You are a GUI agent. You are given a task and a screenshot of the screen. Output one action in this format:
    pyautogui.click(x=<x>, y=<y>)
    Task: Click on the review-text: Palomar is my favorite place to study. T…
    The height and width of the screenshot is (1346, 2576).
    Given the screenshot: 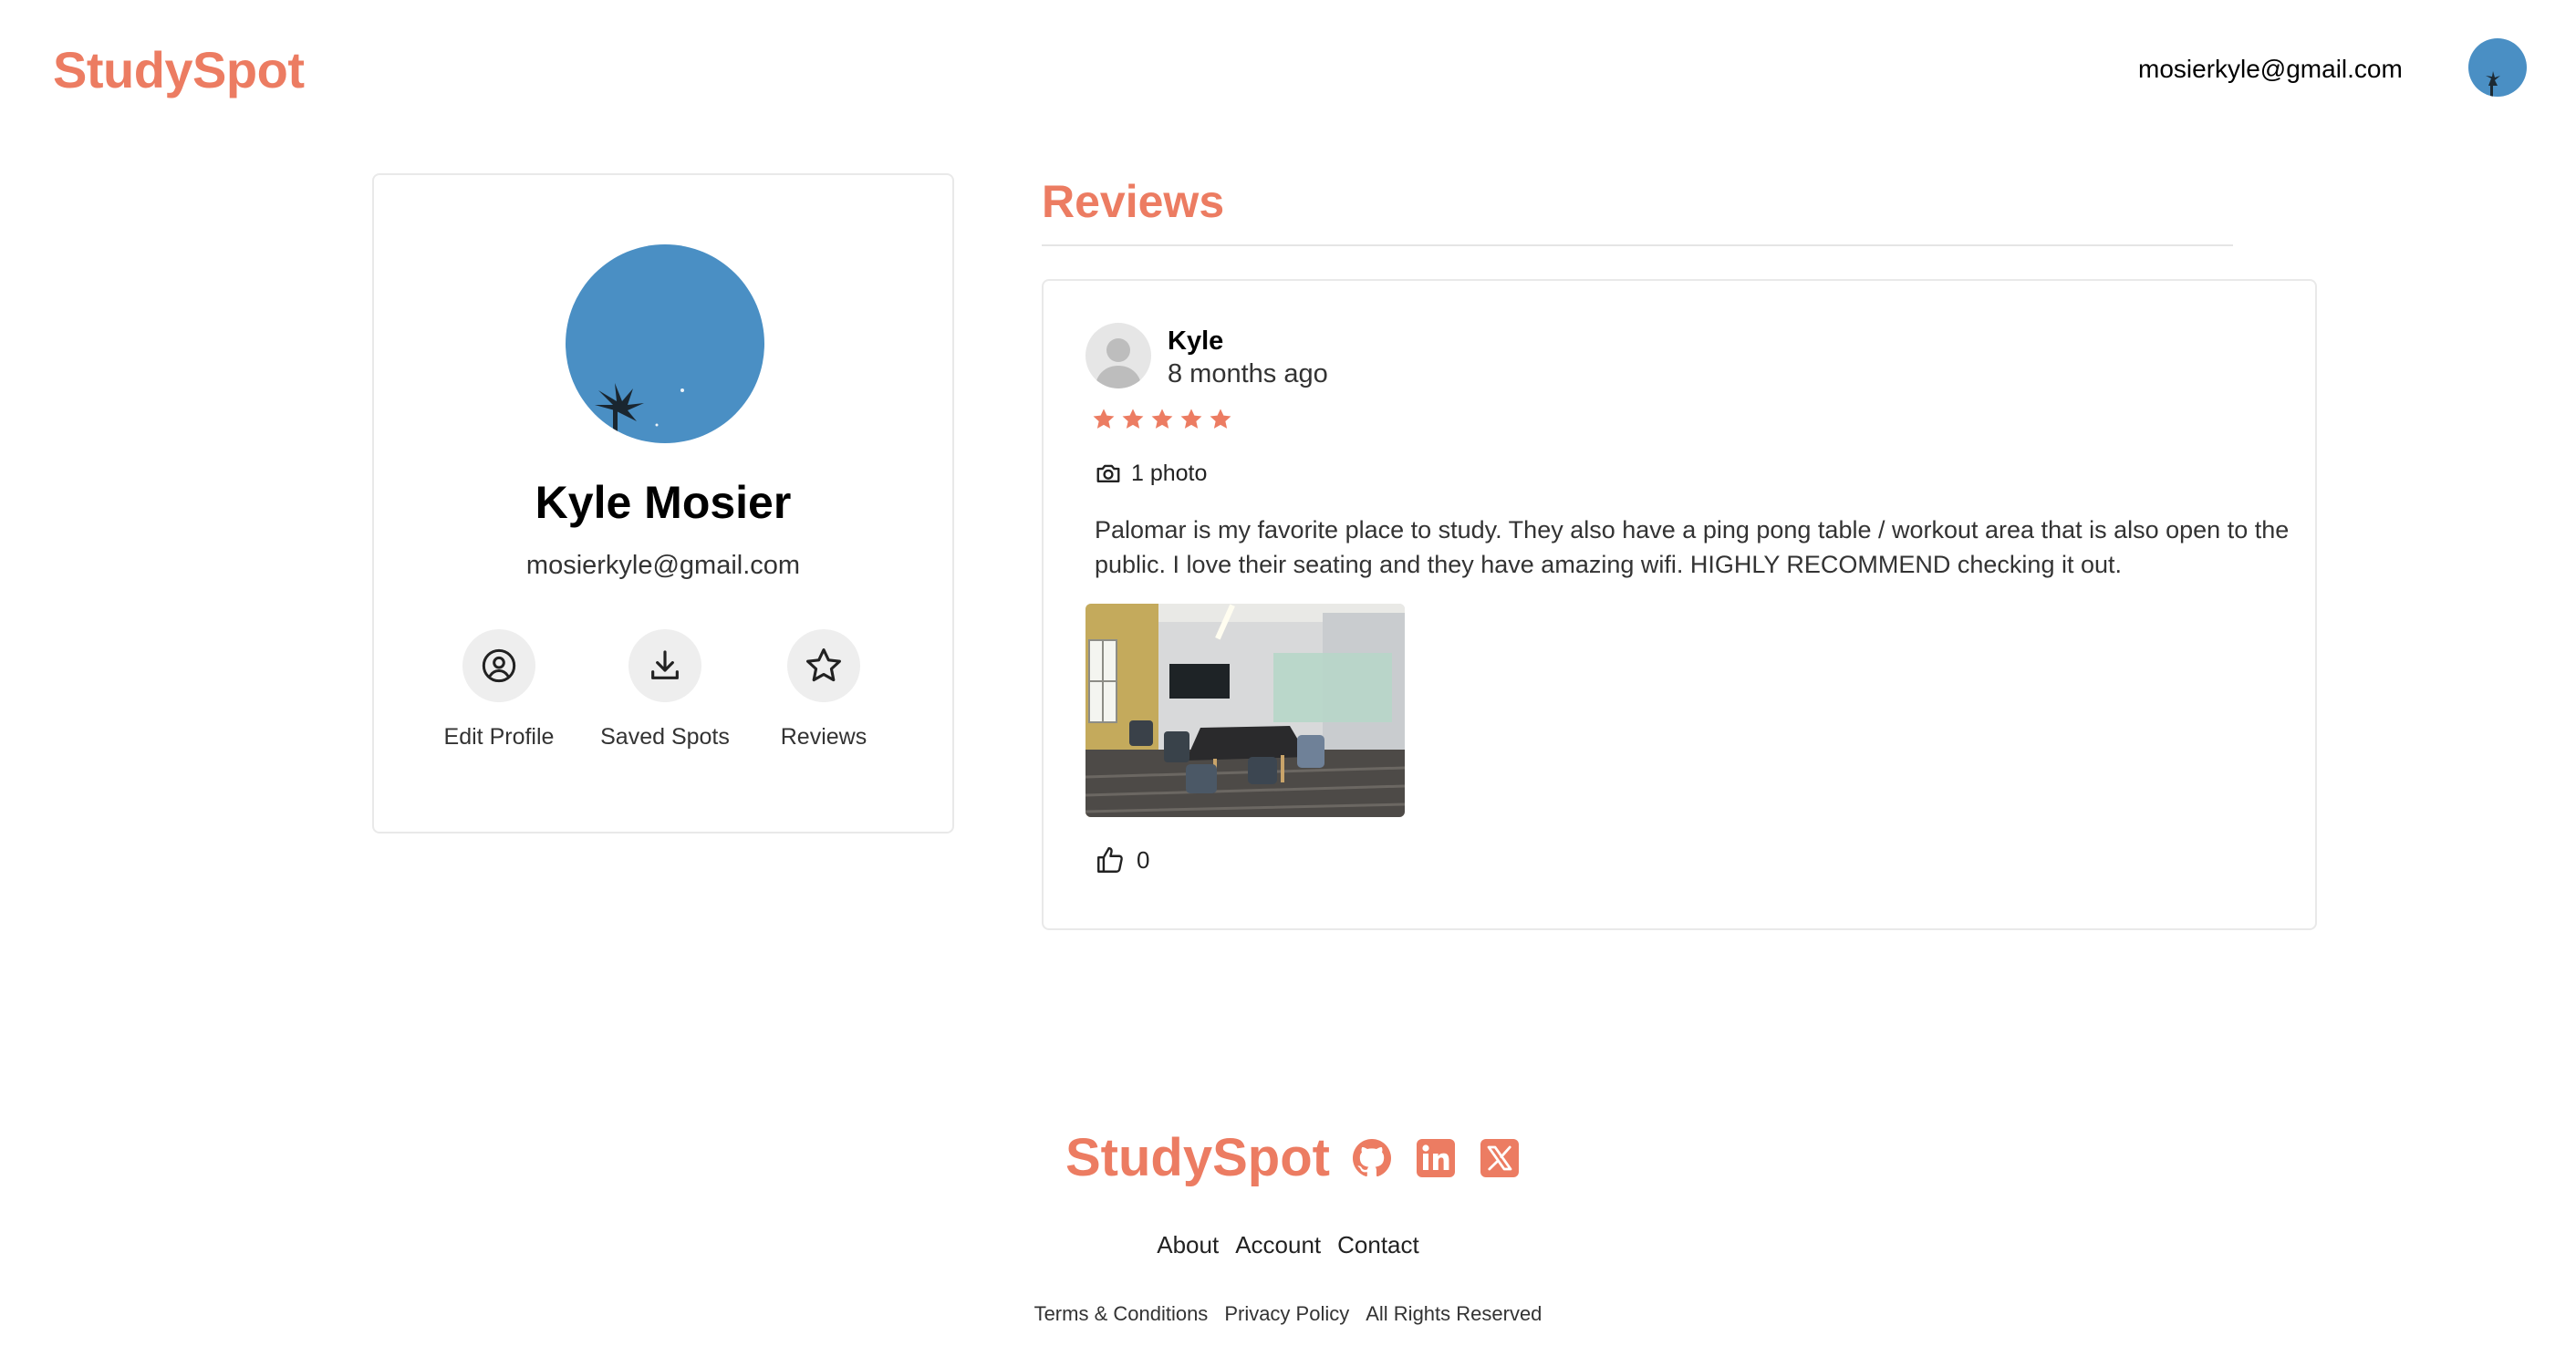 What is the action you would take?
    pyautogui.click(x=1692, y=547)
    